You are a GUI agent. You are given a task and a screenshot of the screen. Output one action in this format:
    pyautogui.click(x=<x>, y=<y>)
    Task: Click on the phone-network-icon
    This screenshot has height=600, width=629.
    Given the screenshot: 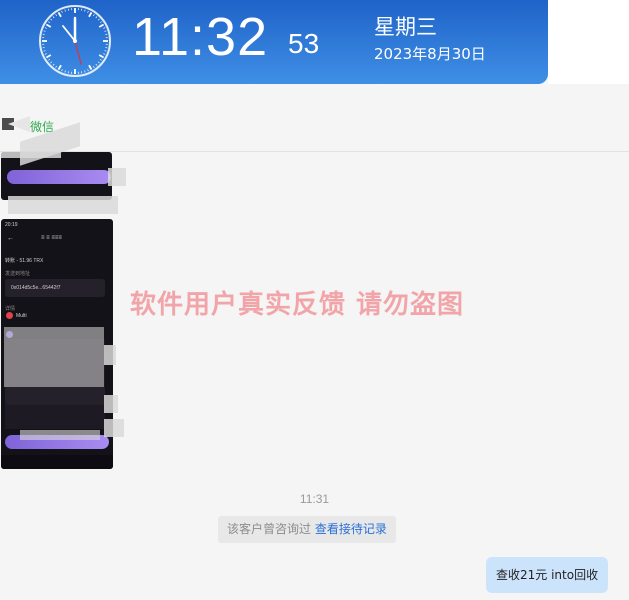 What is the action you would take?
    pyautogui.click(x=9, y=315)
    